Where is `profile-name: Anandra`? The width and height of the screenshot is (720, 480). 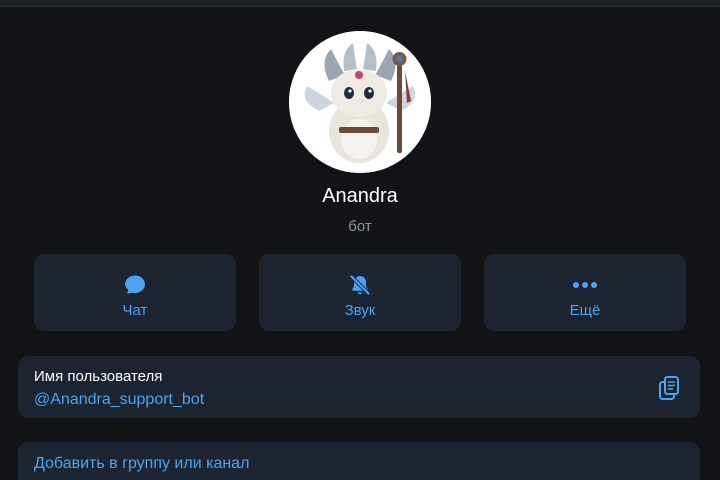
profile-name: Anandra is located at coordinates (360, 196).